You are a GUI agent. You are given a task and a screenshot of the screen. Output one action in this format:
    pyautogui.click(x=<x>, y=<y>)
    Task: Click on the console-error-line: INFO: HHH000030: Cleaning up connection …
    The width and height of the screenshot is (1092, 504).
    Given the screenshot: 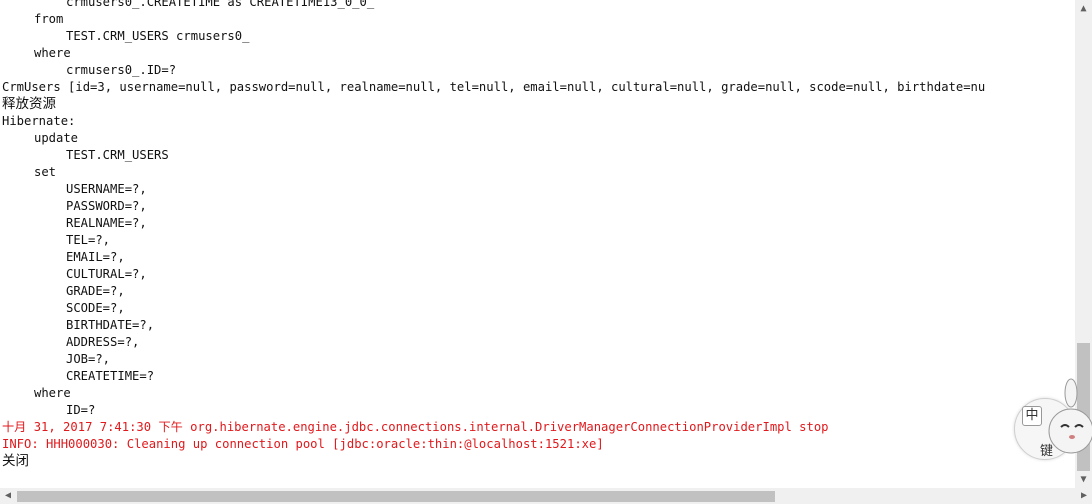 What is the action you would take?
    pyautogui.click(x=303, y=444)
    